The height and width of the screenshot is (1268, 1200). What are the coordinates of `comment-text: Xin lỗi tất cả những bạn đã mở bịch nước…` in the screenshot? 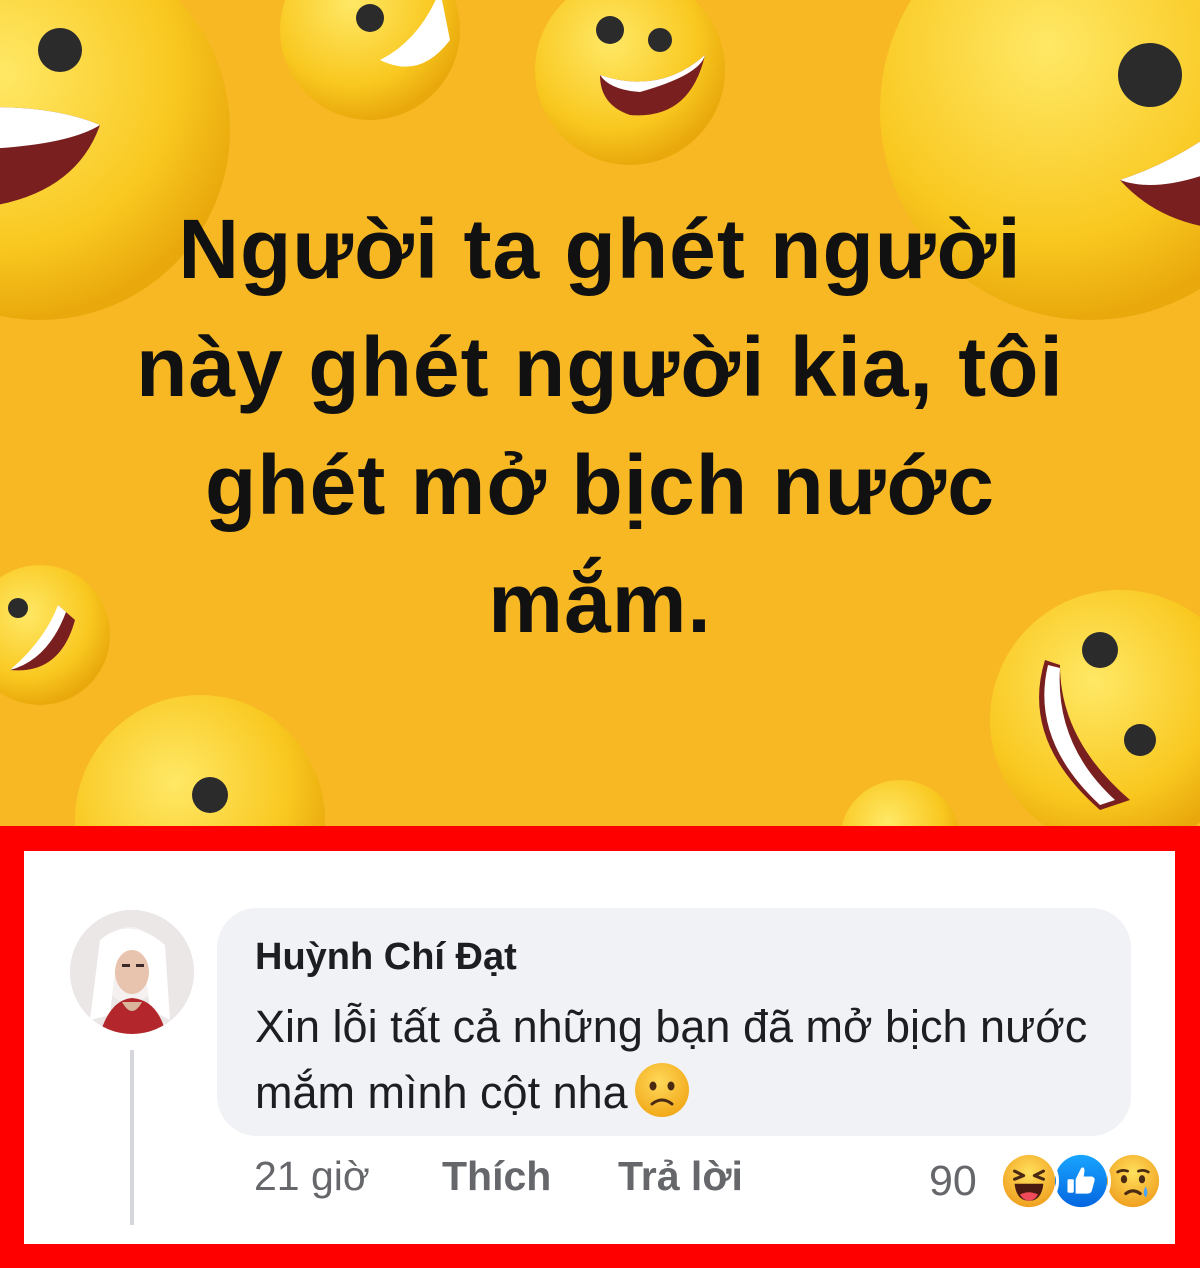 It's located at (685, 1060).